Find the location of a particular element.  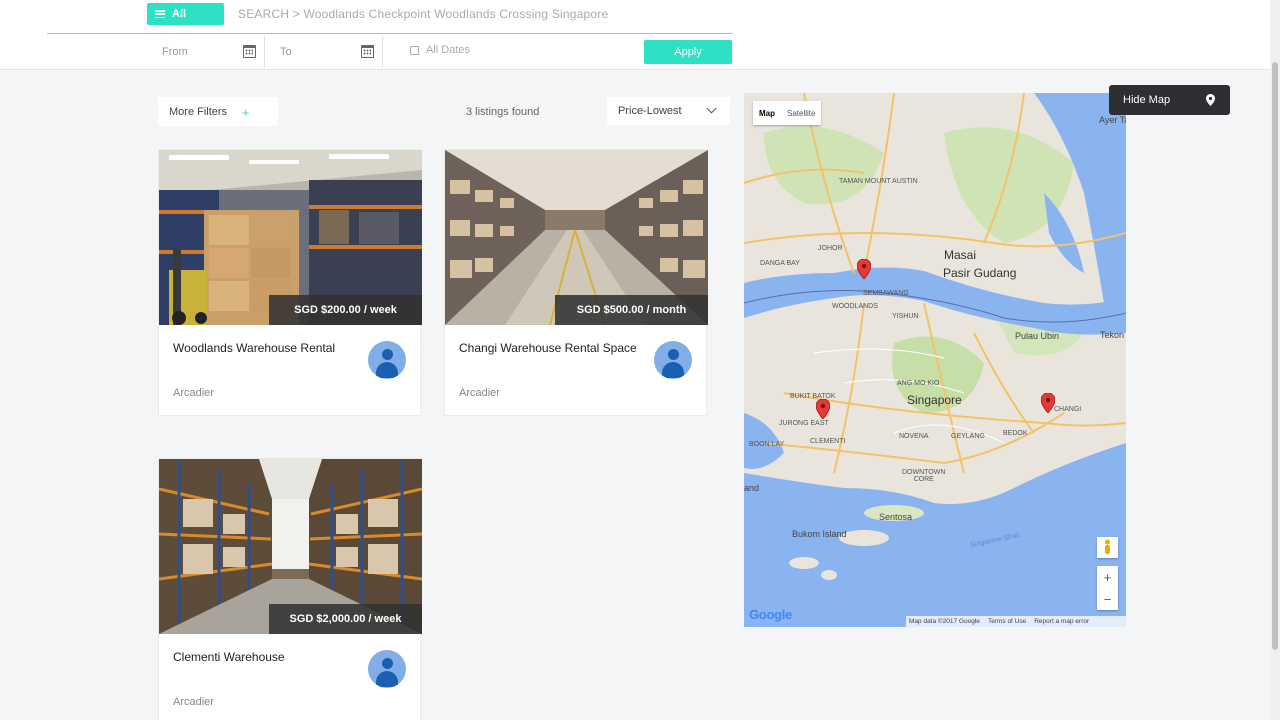

map-marker-icon is located at coordinates (1210, 100).